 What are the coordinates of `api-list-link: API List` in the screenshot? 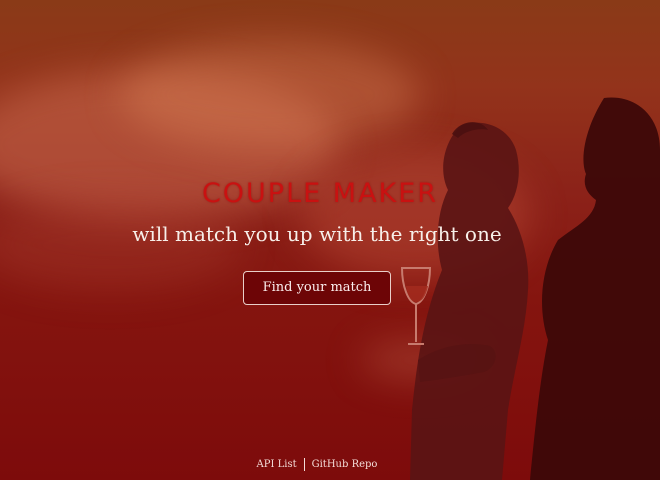 It's located at (277, 464).